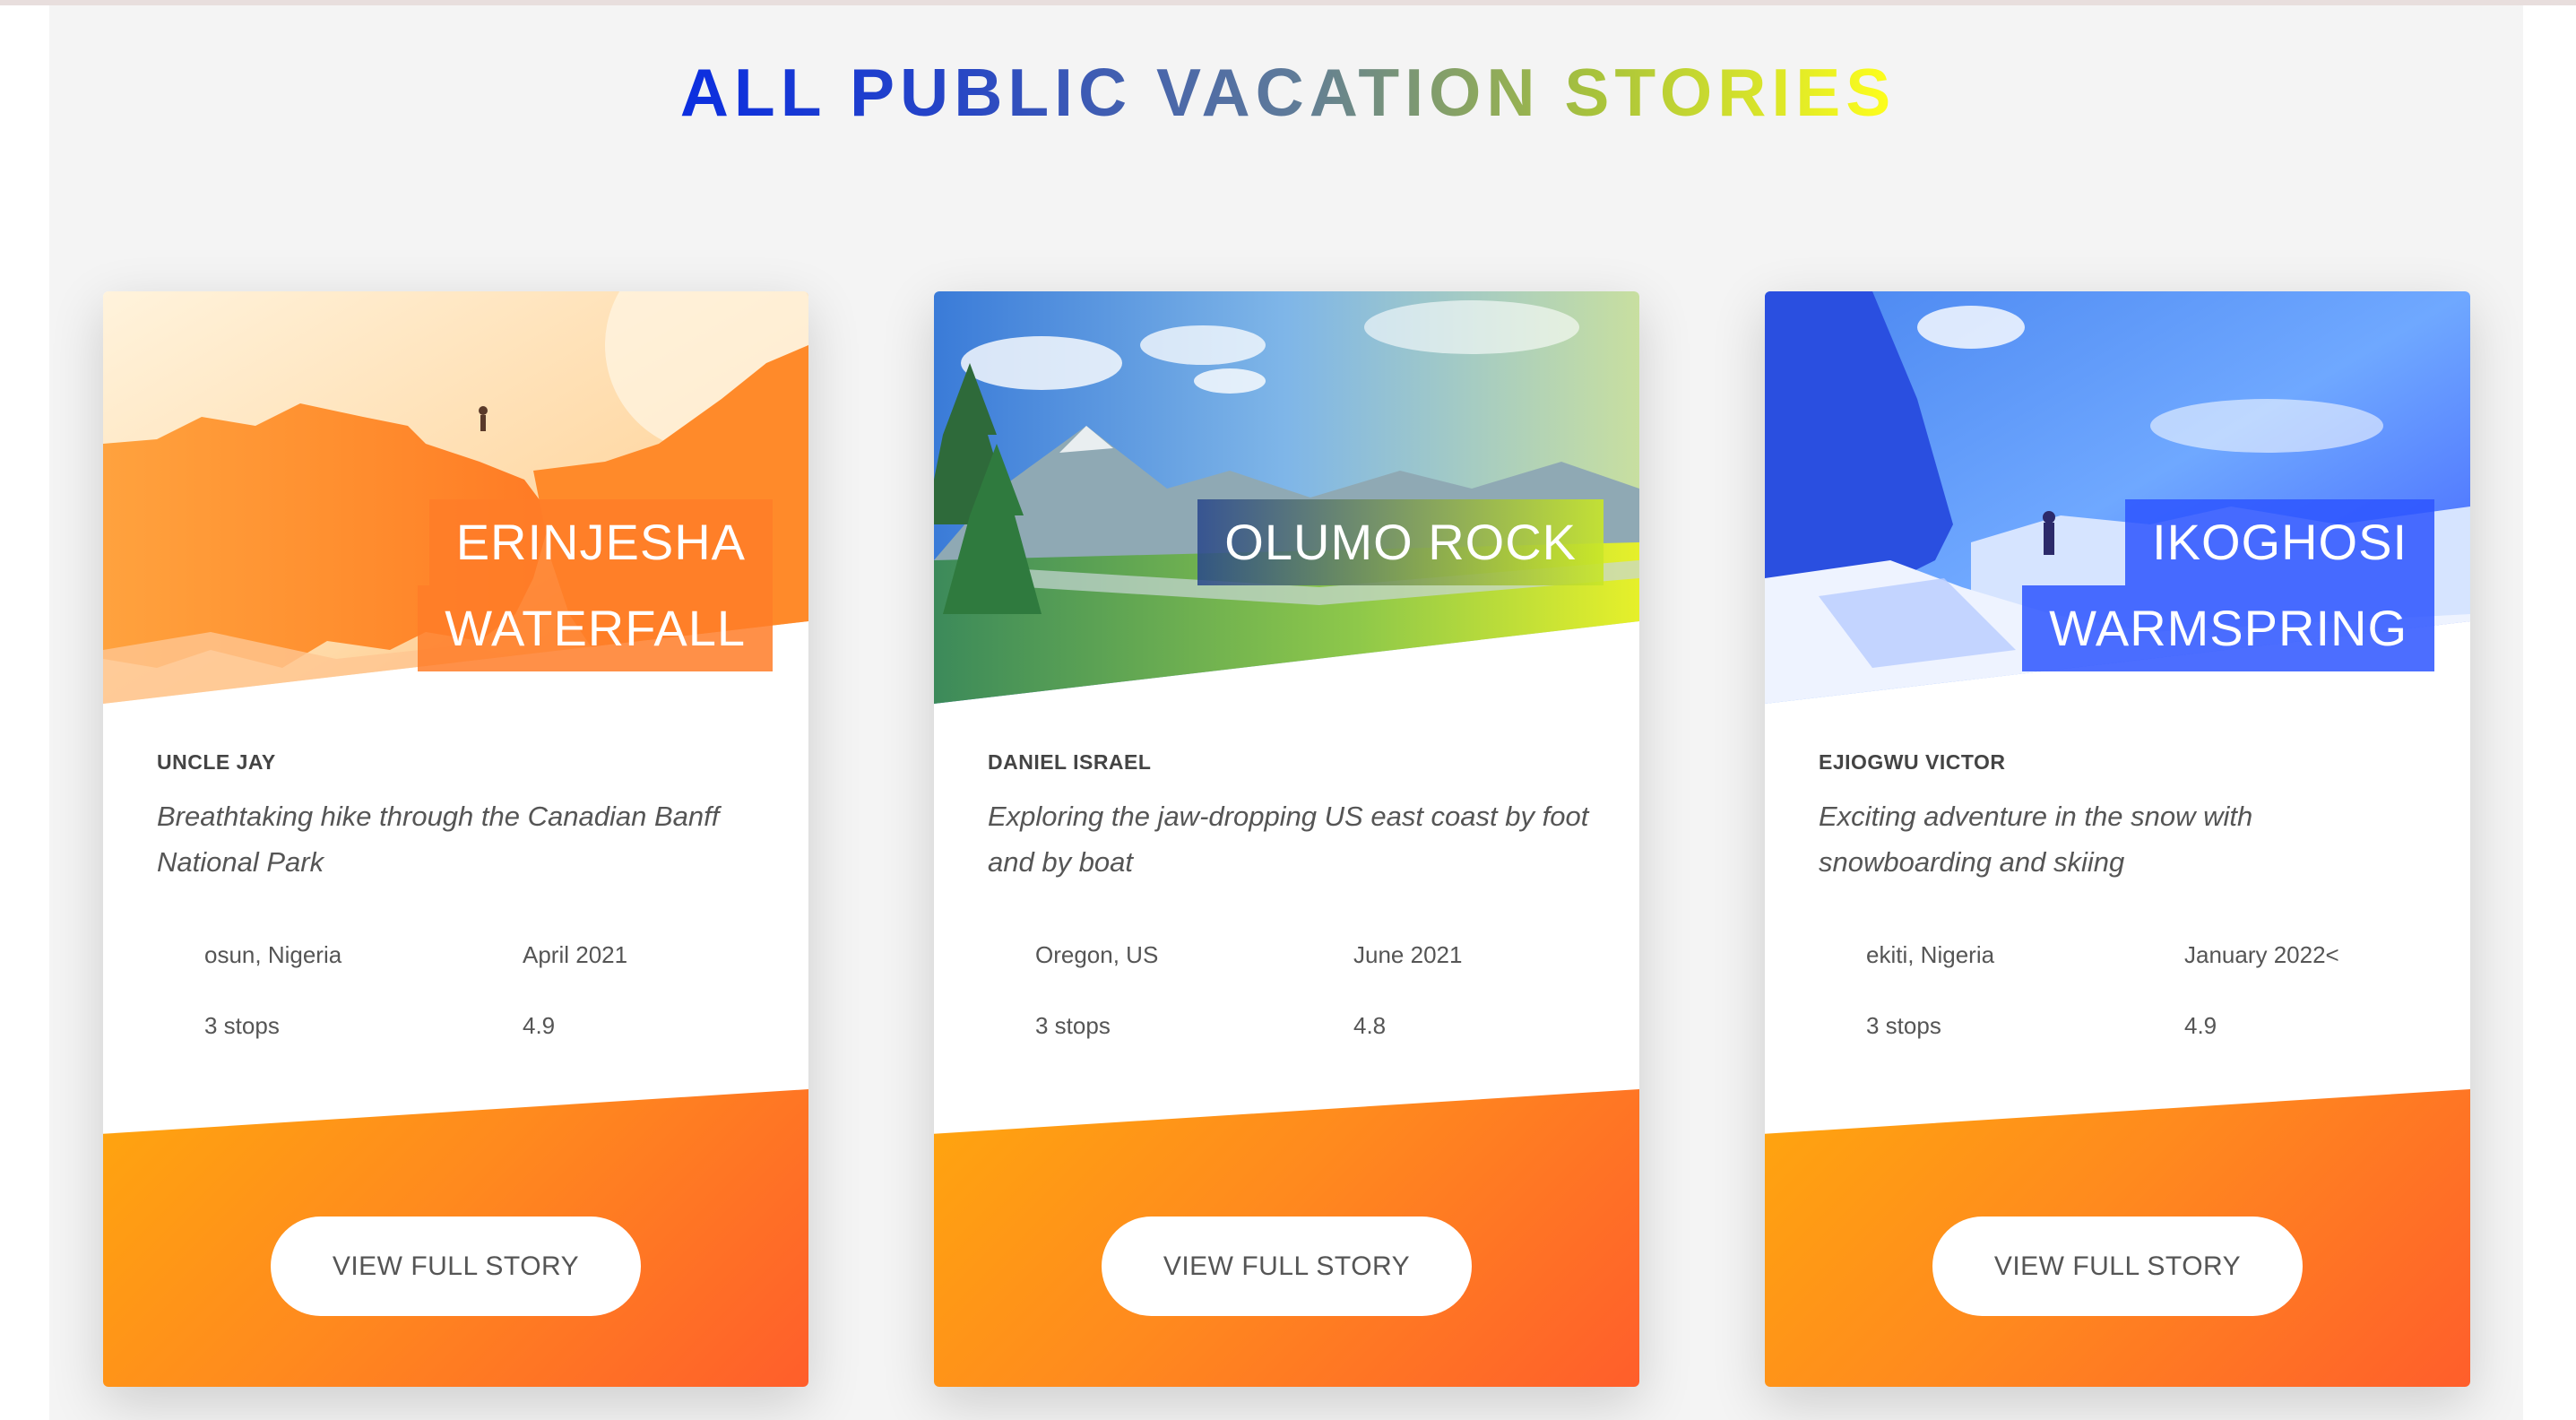  What do you see at coordinates (2261, 955) in the screenshot?
I see `story-date: January 2022<` at bounding box center [2261, 955].